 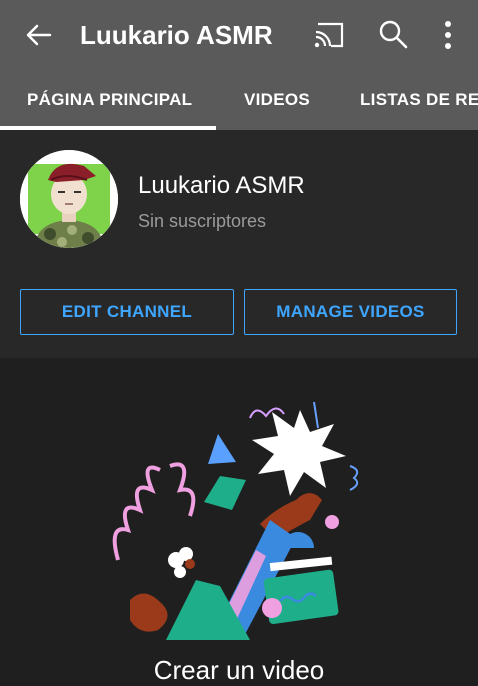 I want to click on tab-pagina-principal: PÁGINA PRINCIPAL, so click(x=109, y=100).